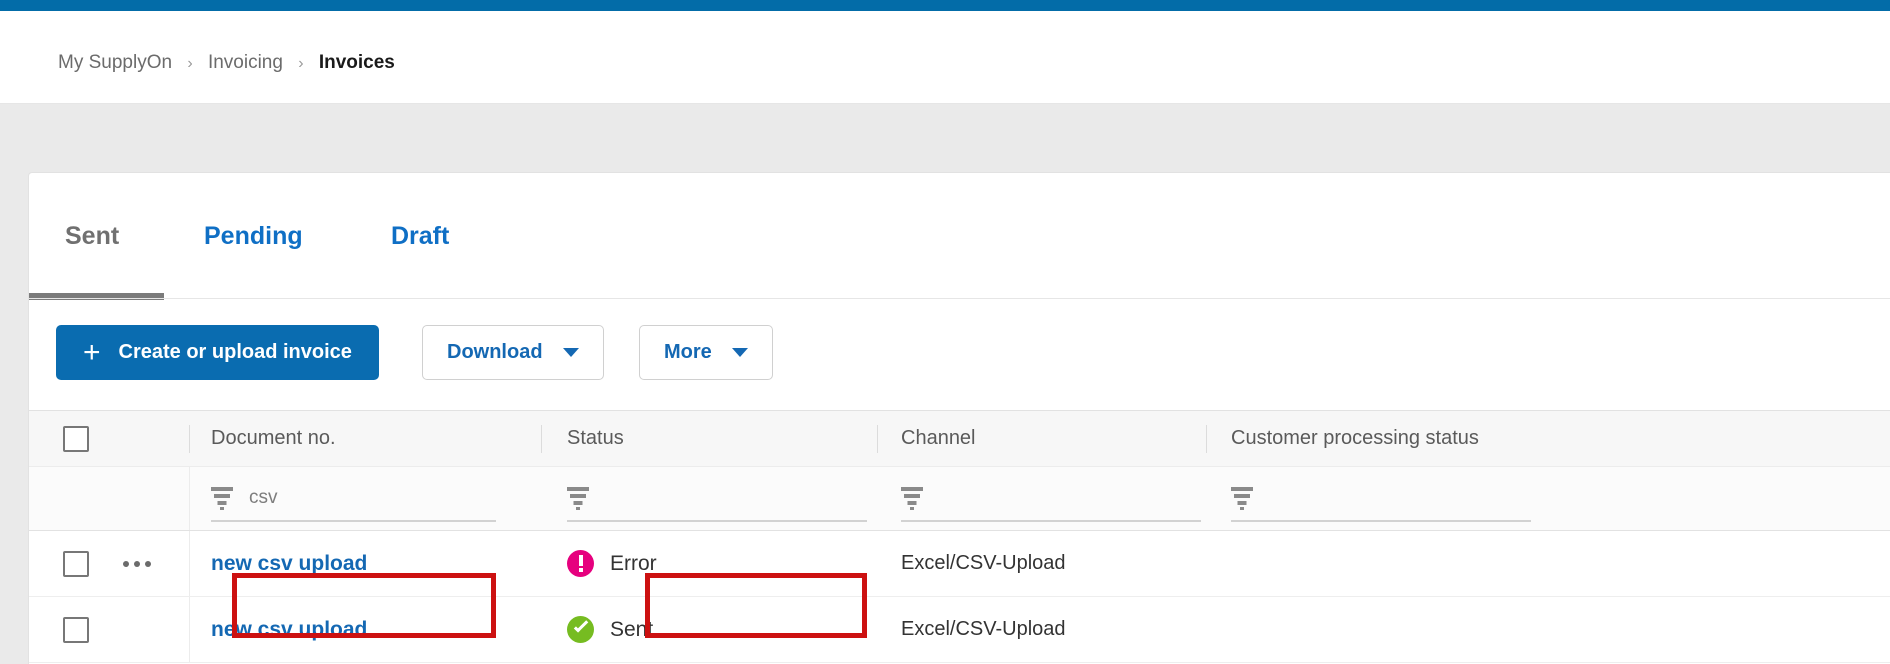 The image size is (1890, 664). I want to click on table-row: new csv upload Sent Excel/CSV-Upload, so click(959, 630).